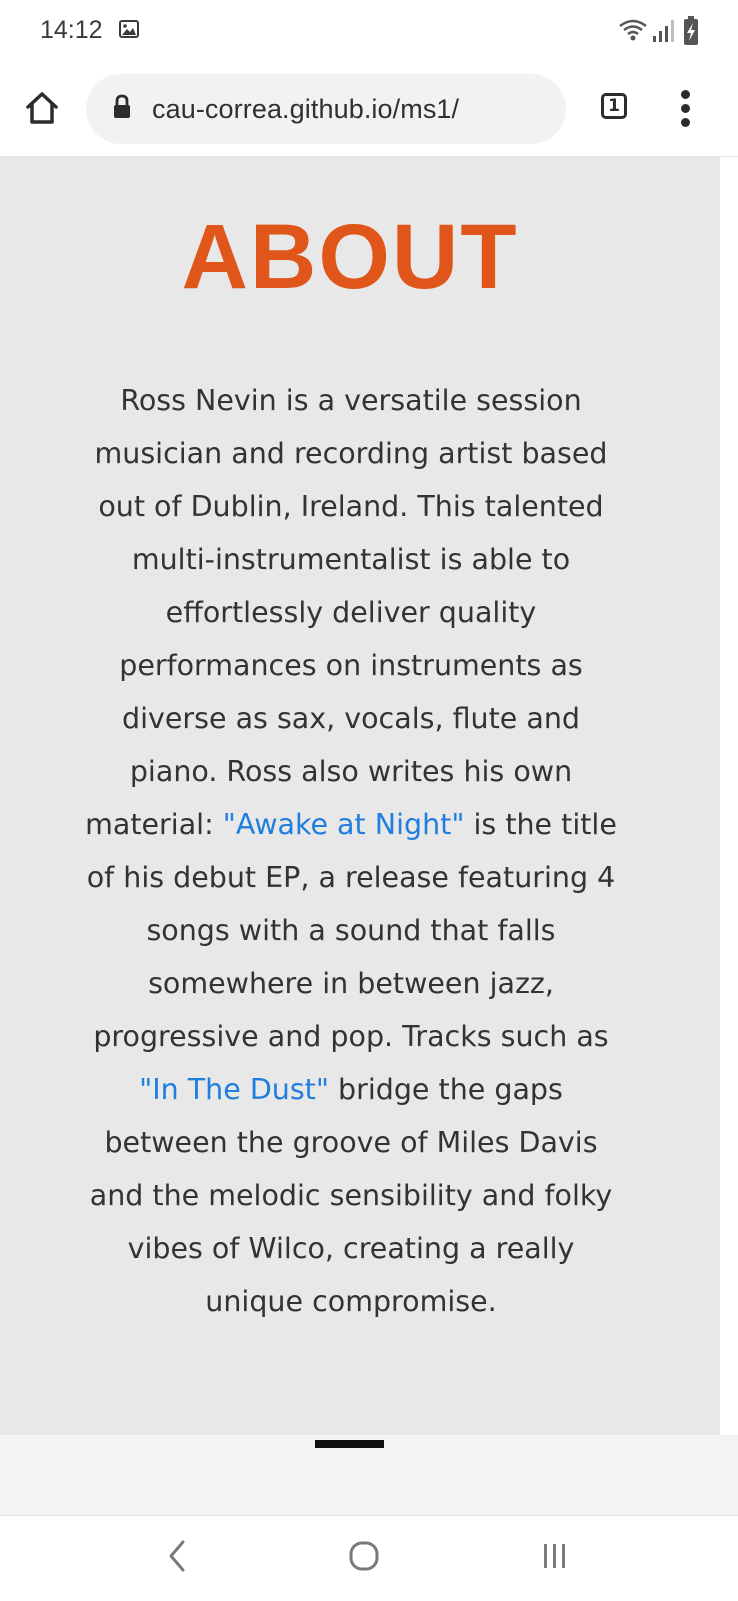 The height and width of the screenshot is (1601, 738). Describe the element at coordinates (71, 30) in the screenshot. I see `status-time: 14:12` at that location.